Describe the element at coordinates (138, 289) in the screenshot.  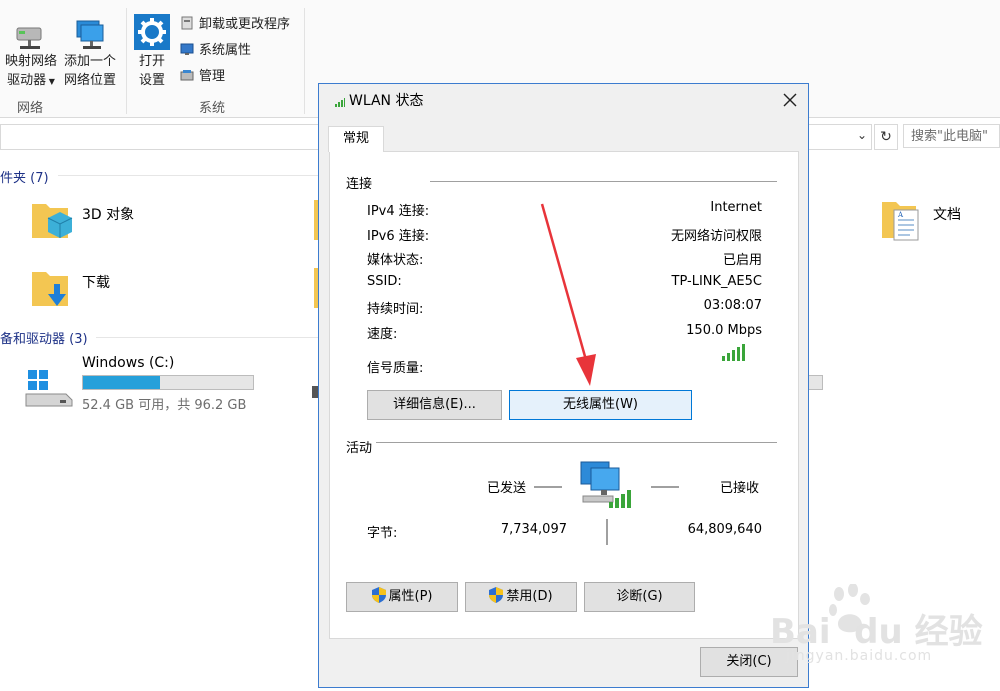
I see `folder-downloads: 下载` at that location.